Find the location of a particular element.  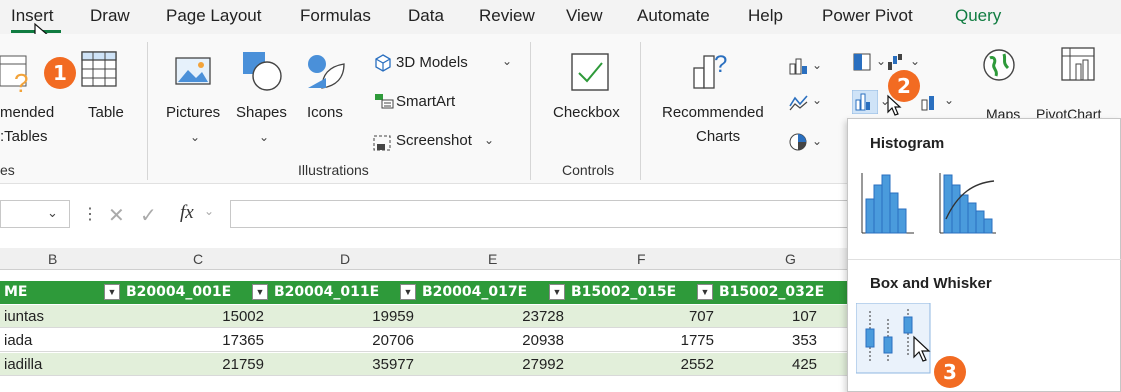

tab-data: Data is located at coordinates (426, 16).